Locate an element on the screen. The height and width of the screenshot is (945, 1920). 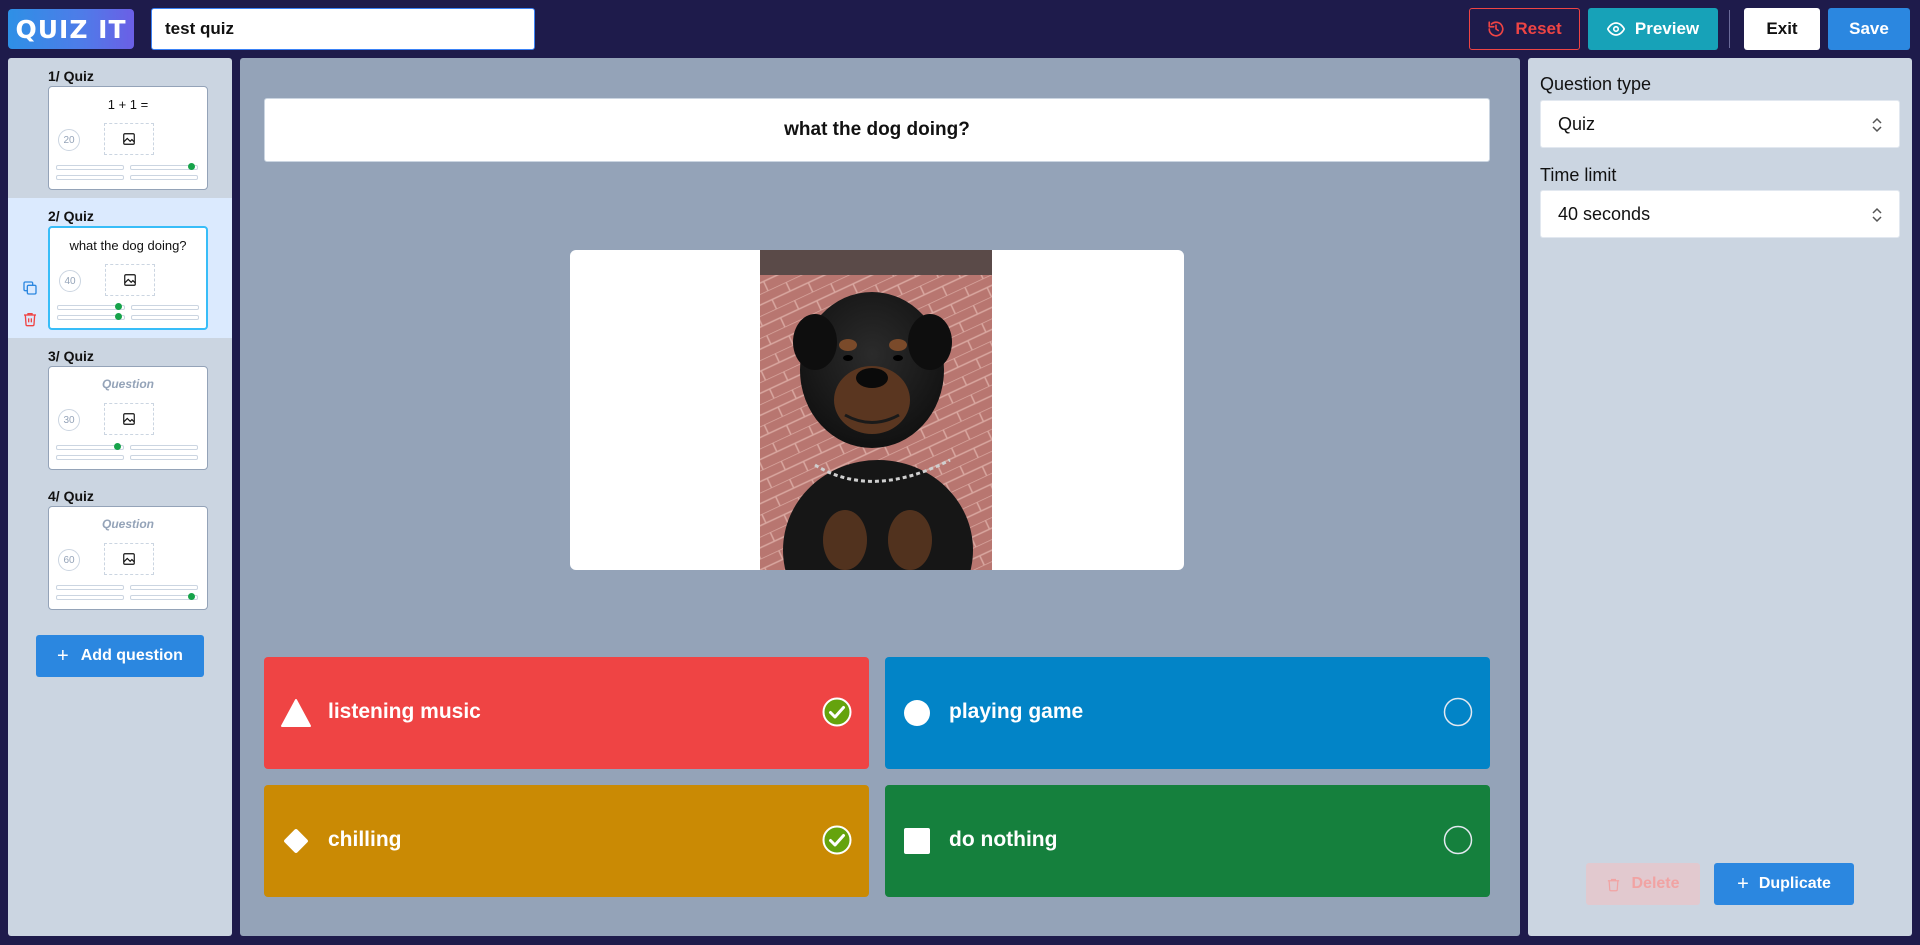
delete-button: Delete is located at coordinates (1643, 884).